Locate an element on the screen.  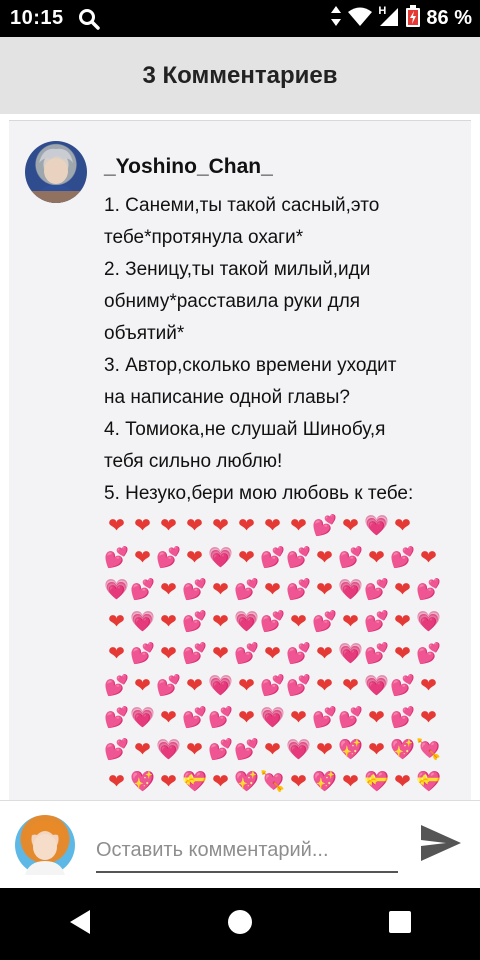
heart-row: 💕💗 ❤ 💕💕 ❤ 💗 ❤ 💕💕 ❤ 💕 ❤ is located at coordinates (279, 718).